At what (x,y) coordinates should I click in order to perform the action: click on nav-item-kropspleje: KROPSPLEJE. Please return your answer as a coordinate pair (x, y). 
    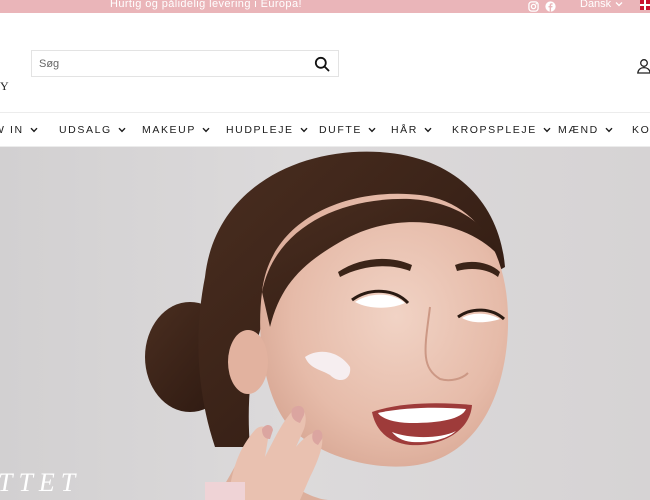
    Looking at the image, I should click on (501, 130).